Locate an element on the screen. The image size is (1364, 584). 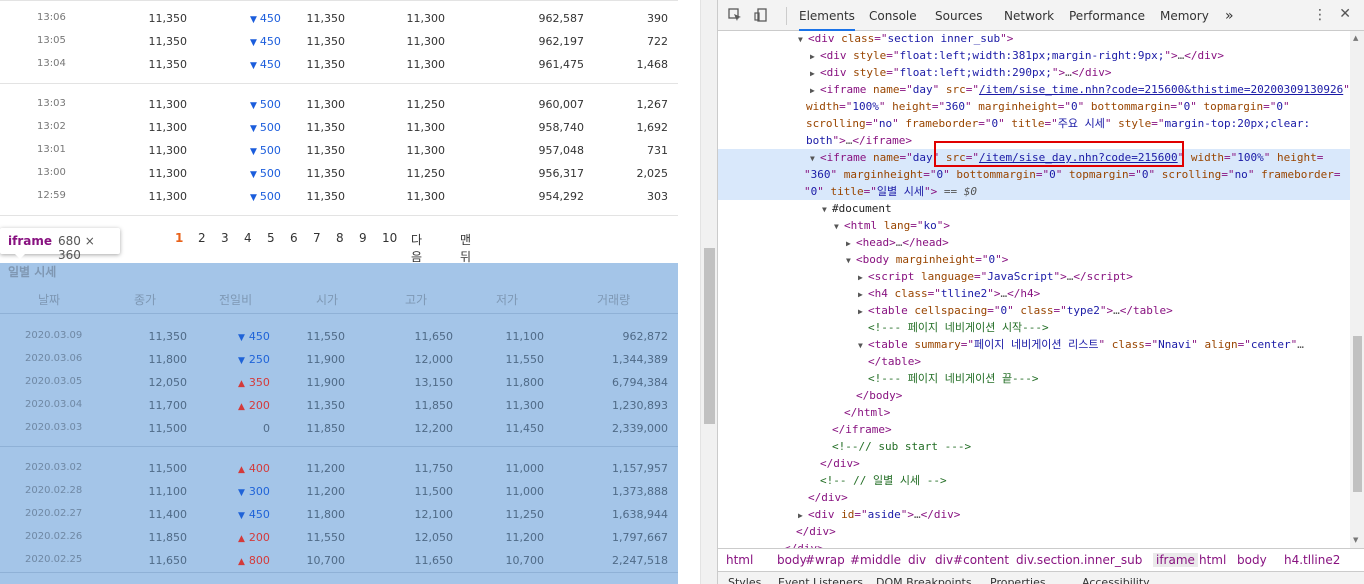
sidebar-tab: DOM Breakpoints is located at coordinates (924, 580).